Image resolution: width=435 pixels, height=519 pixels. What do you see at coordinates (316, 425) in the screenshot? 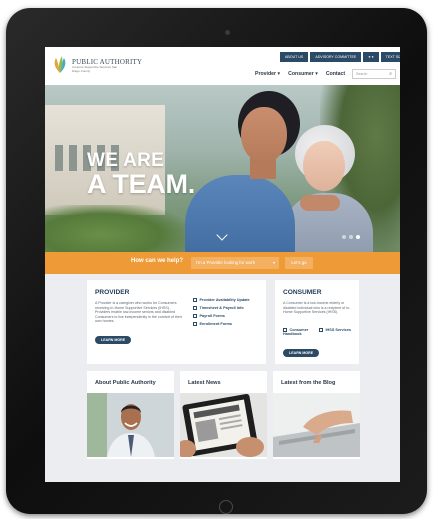
I see `keyboard-photo` at bounding box center [316, 425].